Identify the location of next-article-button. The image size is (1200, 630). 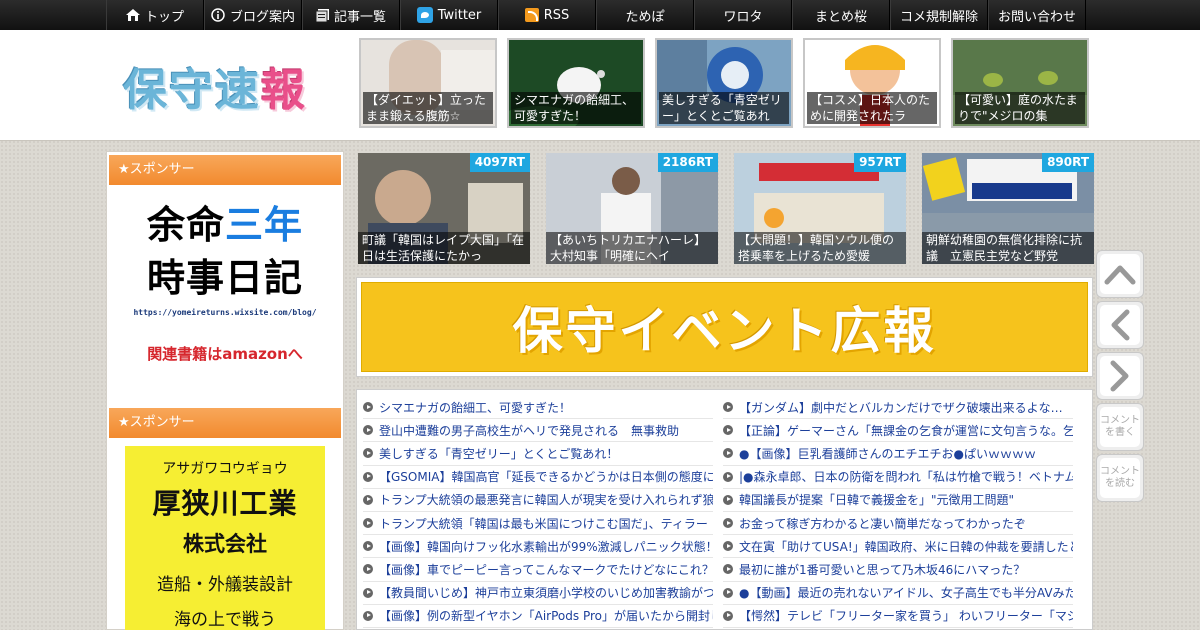
(1120, 376).